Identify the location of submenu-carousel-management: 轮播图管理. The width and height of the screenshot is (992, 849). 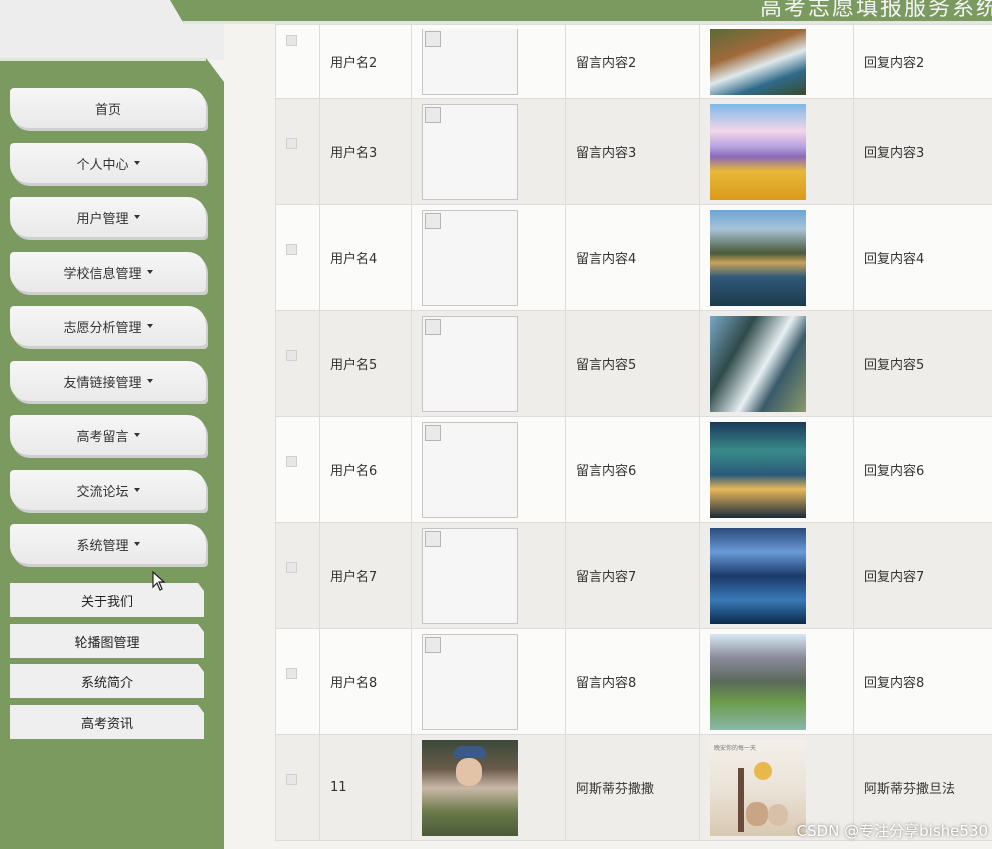
(107, 641).